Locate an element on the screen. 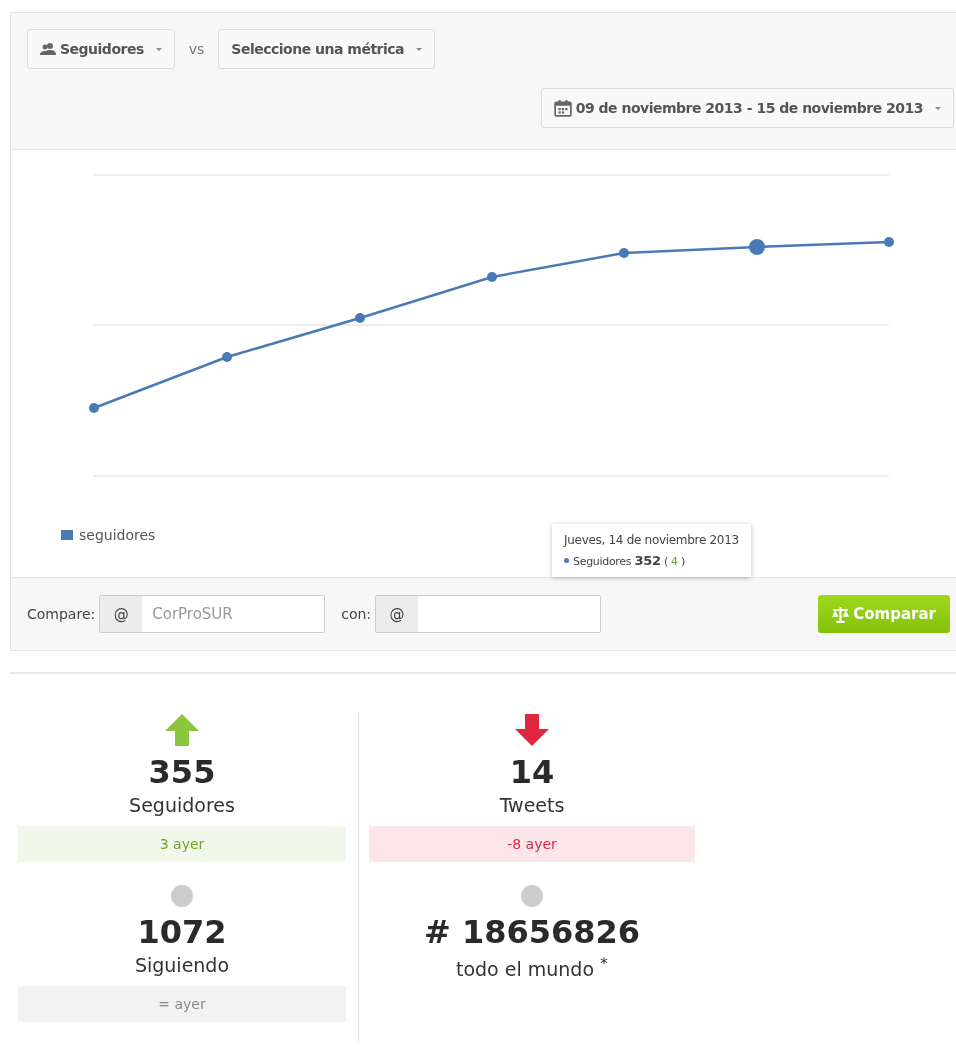 This screenshot has width=956, height=1059. date-range-dropdown: 09 de noviembre 2013 - 15 de noviembre 2013 is located at coordinates (747, 108).